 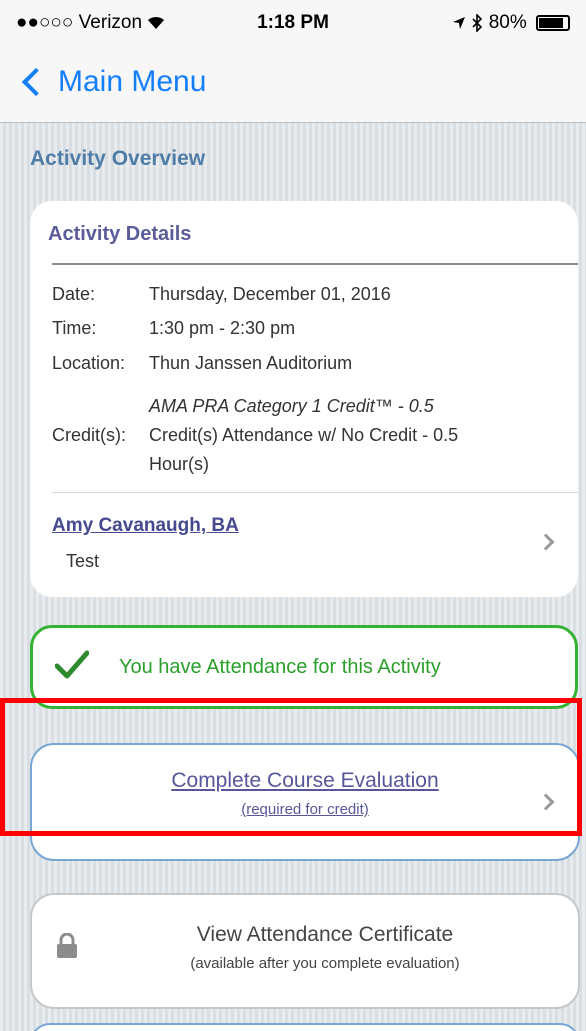 What do you see at coordinates (293, 23) in the screenshot?
I see `status-bar: ●●○○○ Verizon 1:18 PM 80%` at bounding box center [293, 23].